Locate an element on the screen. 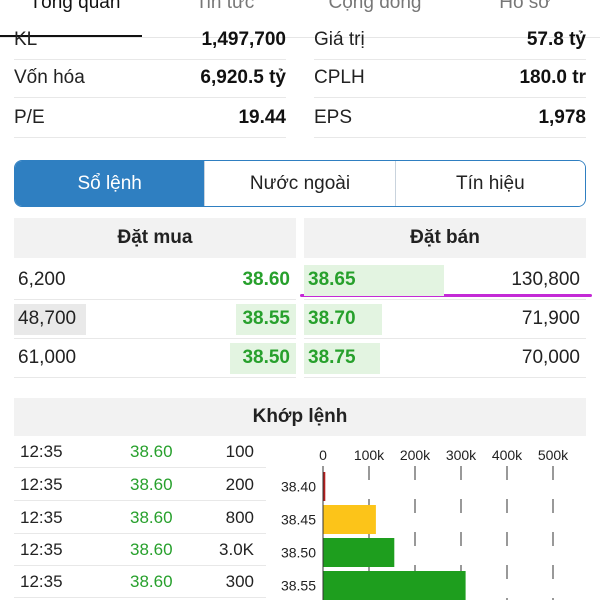  sell-volume: 71,900 is located at coordinates (550, 318).